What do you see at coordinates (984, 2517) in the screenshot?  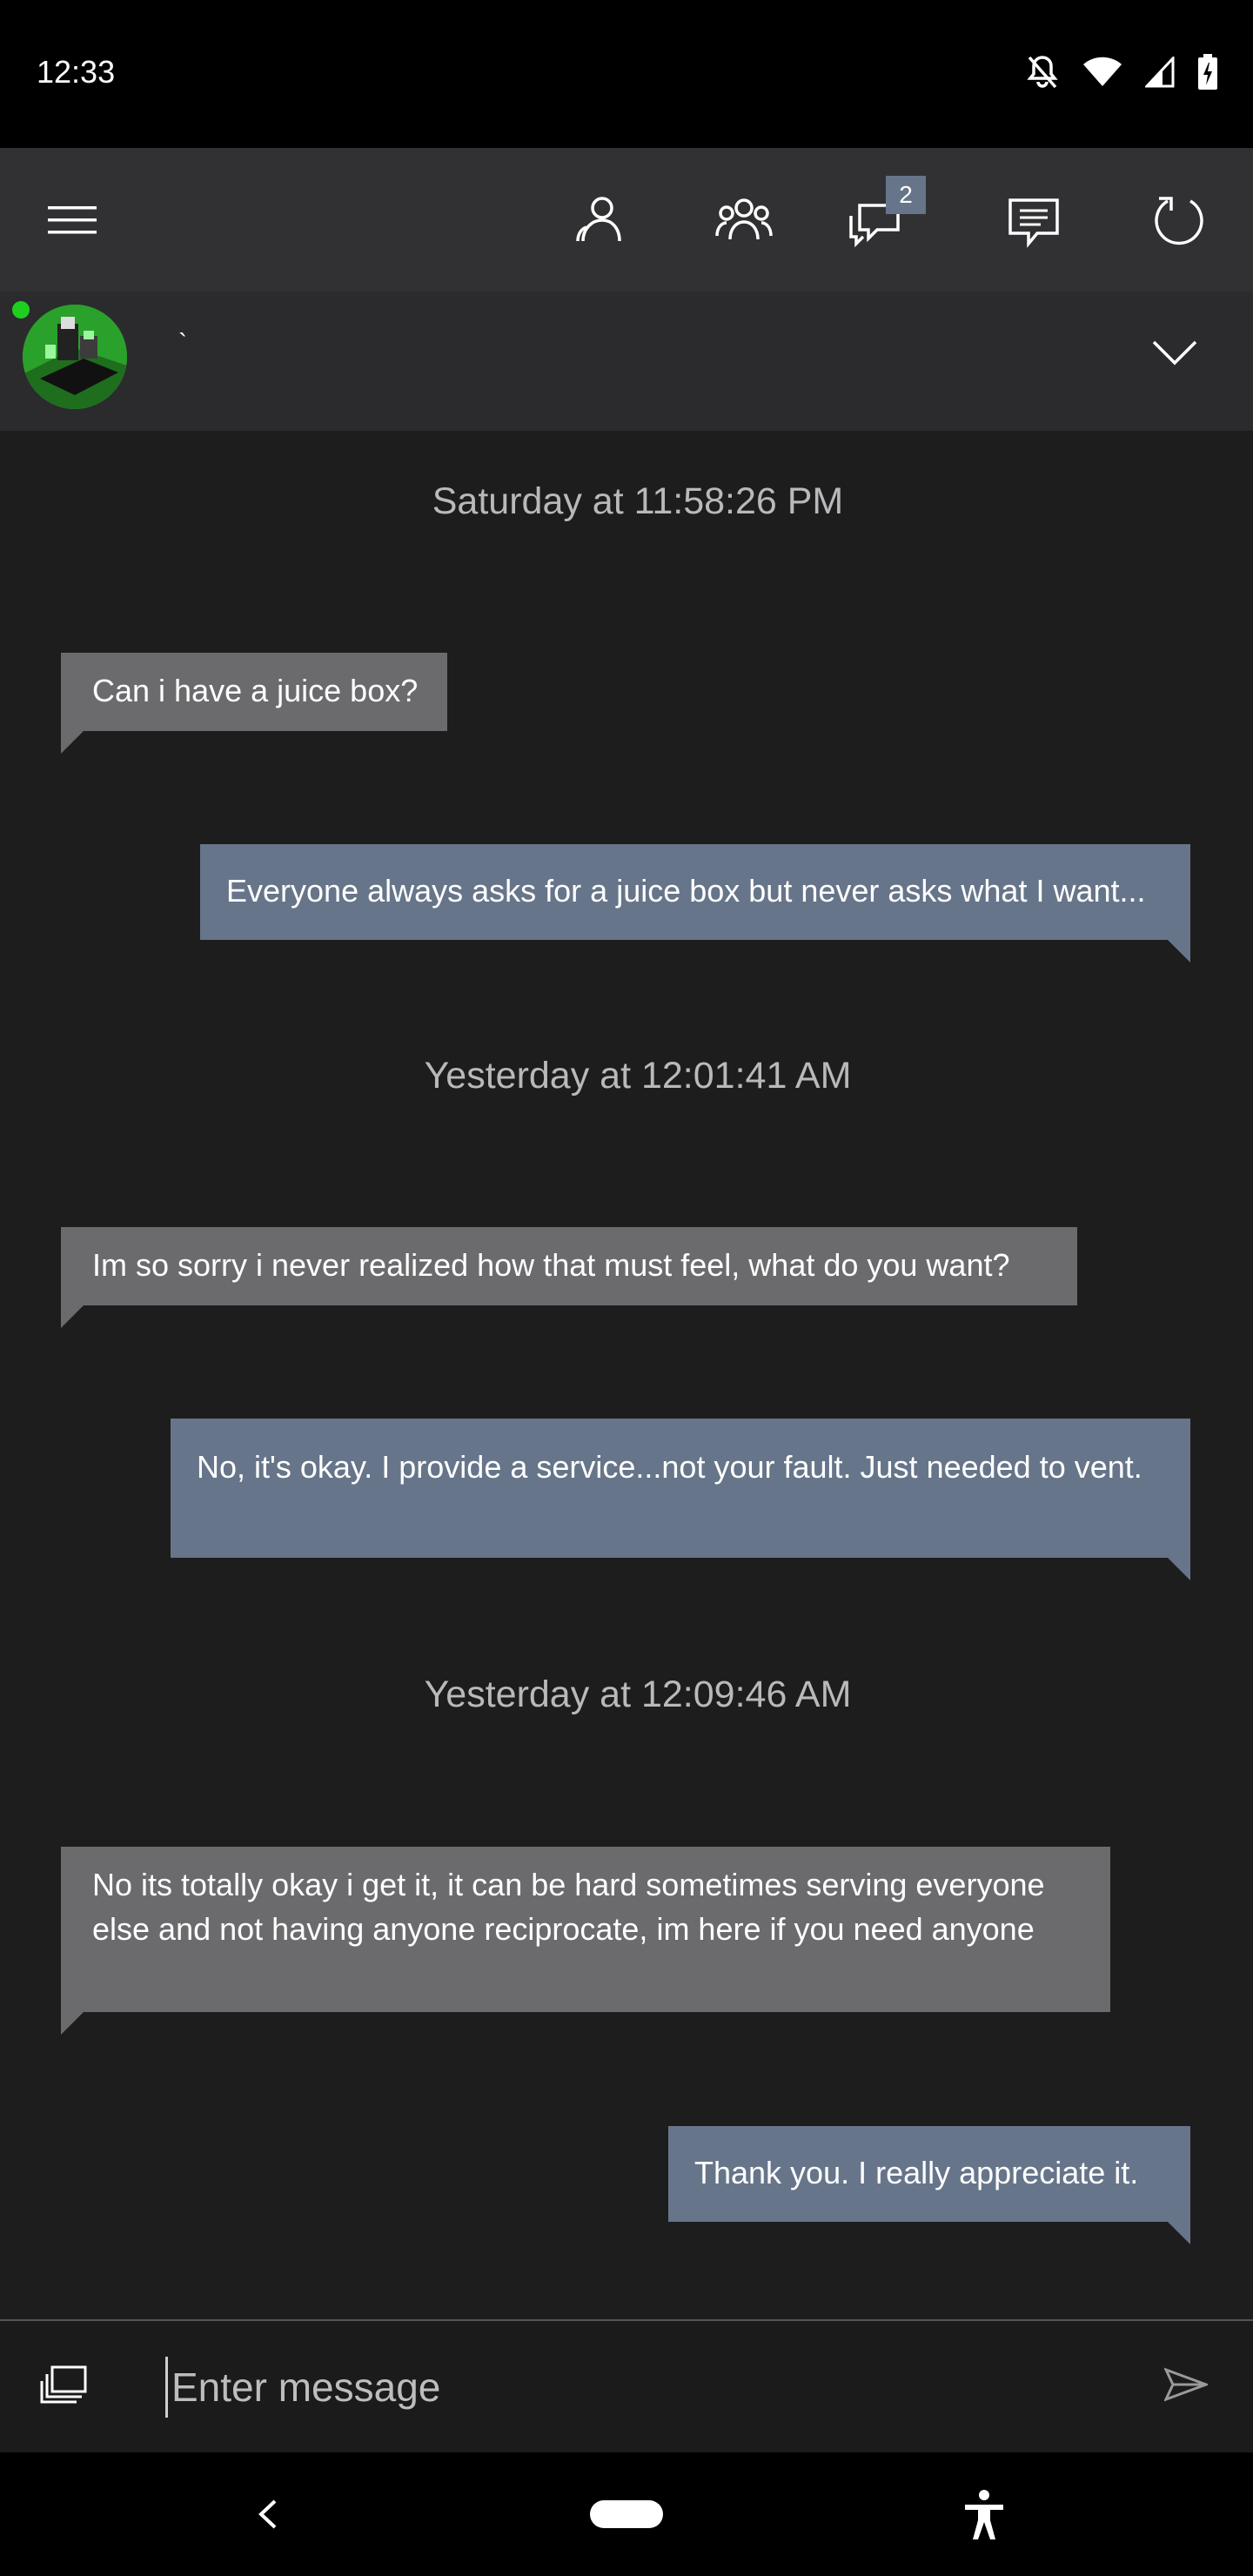 I see `accessibility-icon` at bounding box center [984, 2517].